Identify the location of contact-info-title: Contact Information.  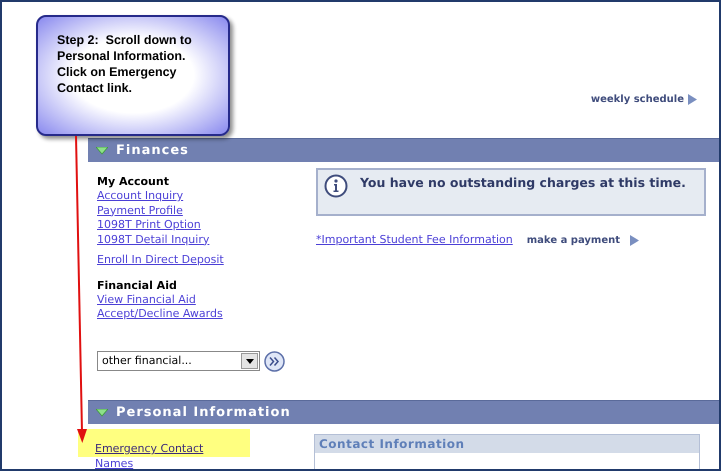
(392, 444).